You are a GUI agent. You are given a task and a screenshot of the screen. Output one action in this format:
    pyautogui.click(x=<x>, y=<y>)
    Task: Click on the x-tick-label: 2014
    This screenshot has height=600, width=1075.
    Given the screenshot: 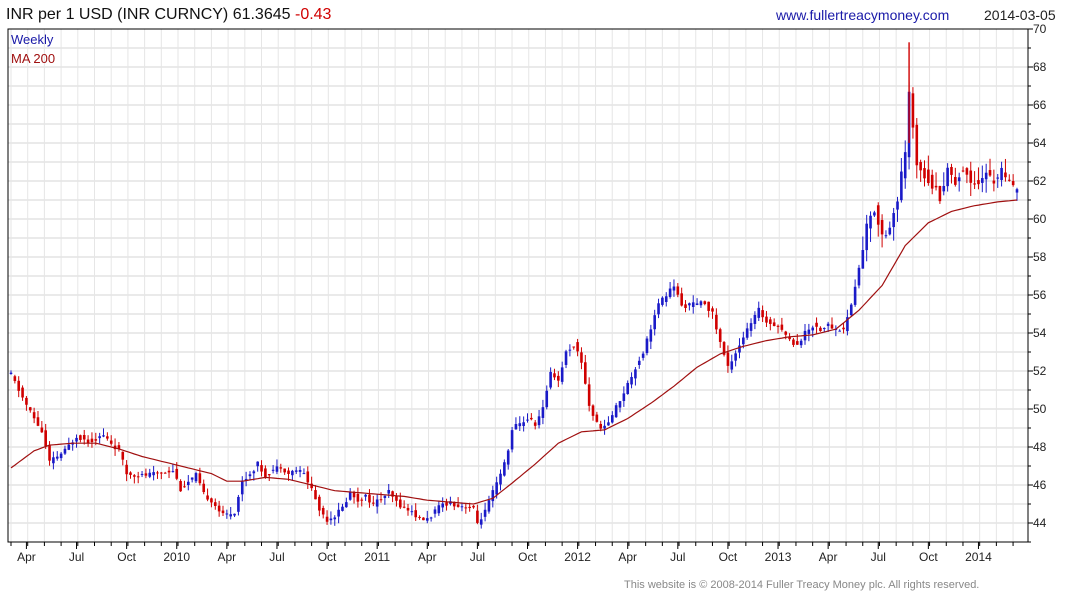 What is the action you would take?
    pyautogui.click(x=978, y=557)
    